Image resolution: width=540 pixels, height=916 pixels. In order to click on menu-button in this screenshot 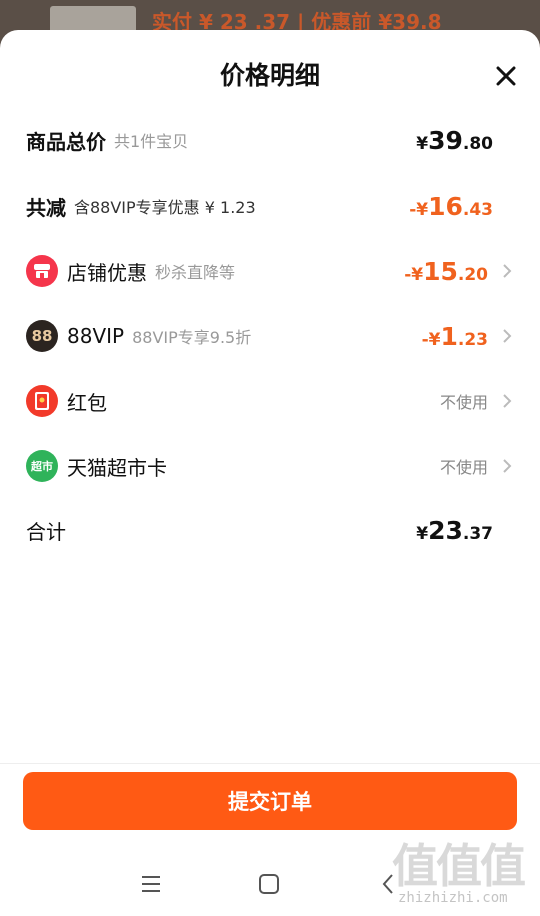, I will do `click(151, 884)`.